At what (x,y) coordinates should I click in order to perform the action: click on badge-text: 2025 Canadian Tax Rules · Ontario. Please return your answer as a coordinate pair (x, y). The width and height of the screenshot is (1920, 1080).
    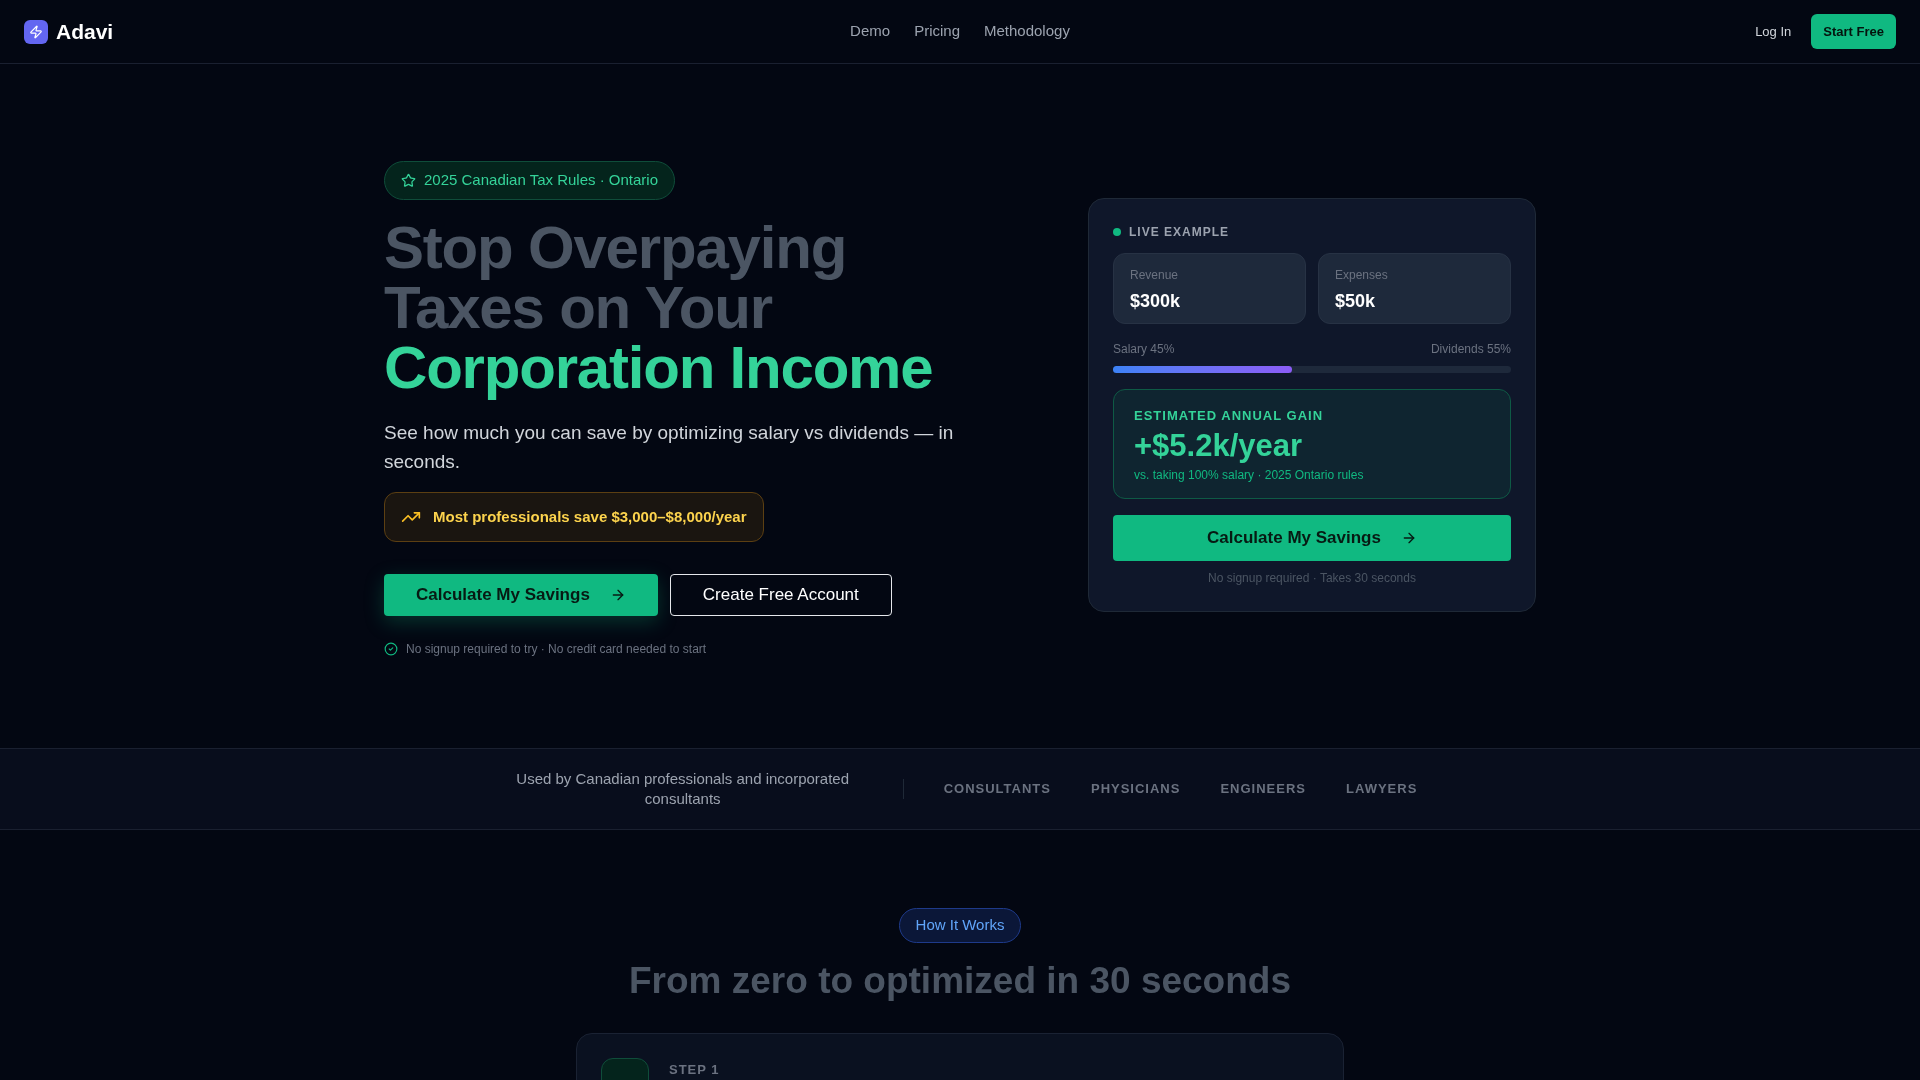
    Looking at the image, I should click on (541, 180).